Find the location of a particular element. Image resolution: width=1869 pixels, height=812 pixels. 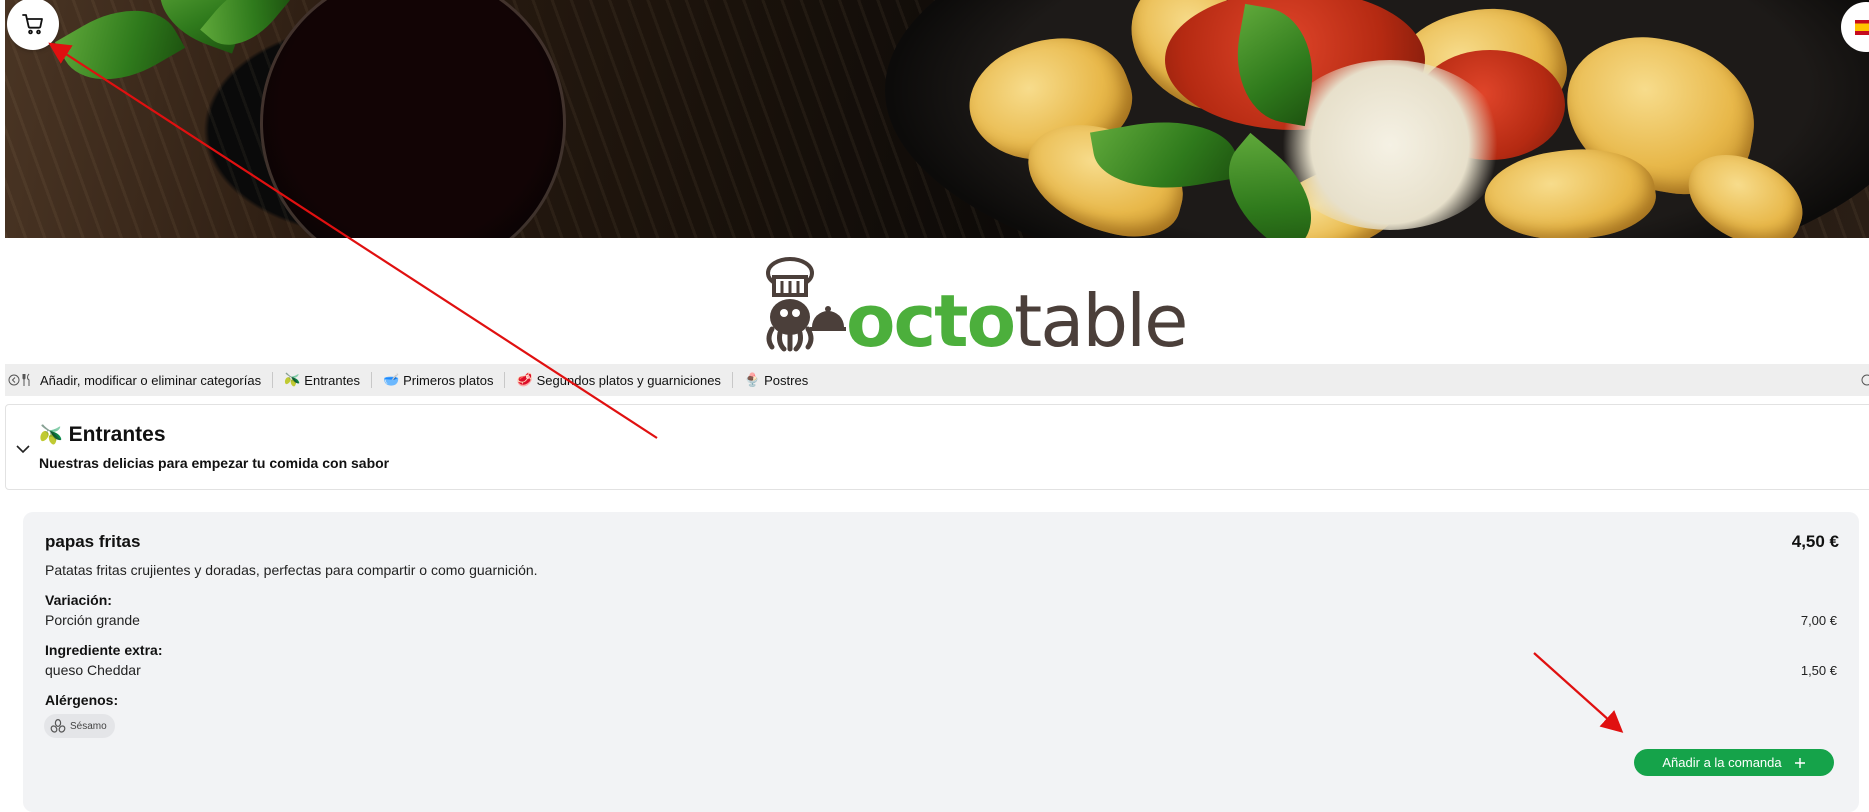

ice-cream-icon: 🍨 is located at coordinates (752, 379).